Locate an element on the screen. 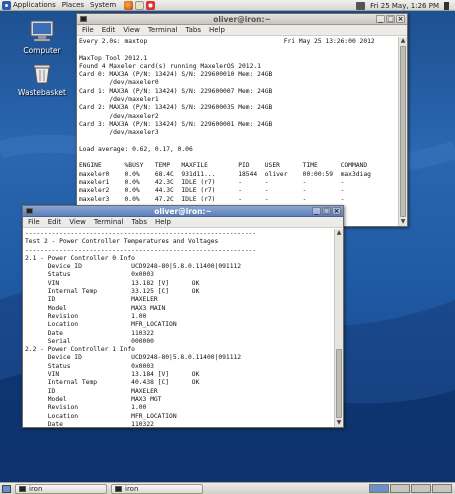 The image size is (455, 494). firefox-launcher-icon is located at coordinates (129, 5).